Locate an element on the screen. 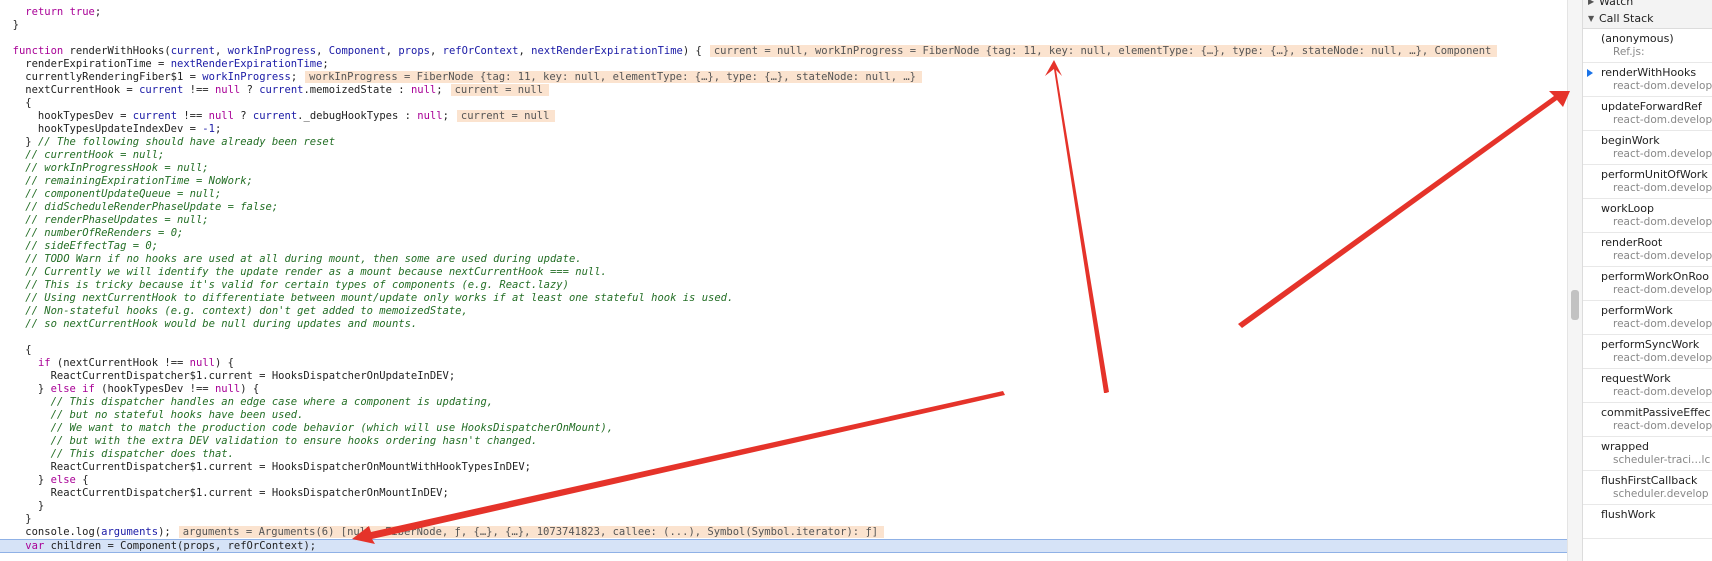 The image size is (1712, 561). code-line: // remainingExpirationTime = NoWork; is located at coordinates (783, 181).